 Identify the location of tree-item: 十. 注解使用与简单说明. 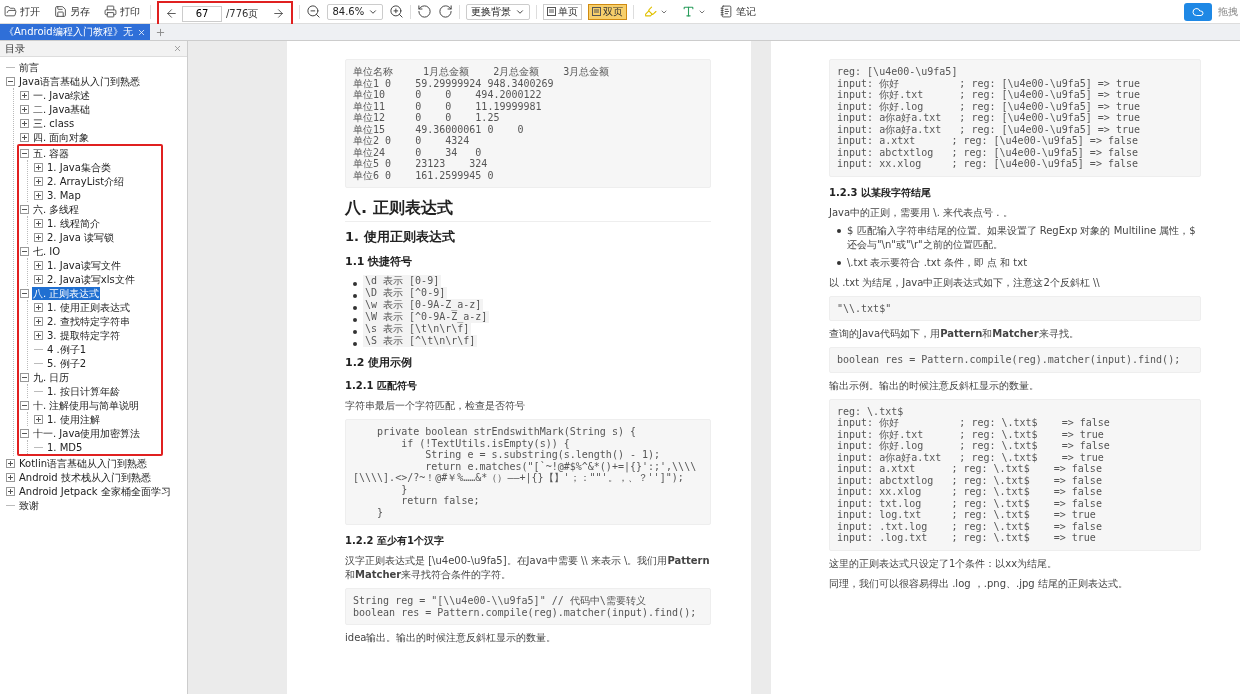
(86, 405).